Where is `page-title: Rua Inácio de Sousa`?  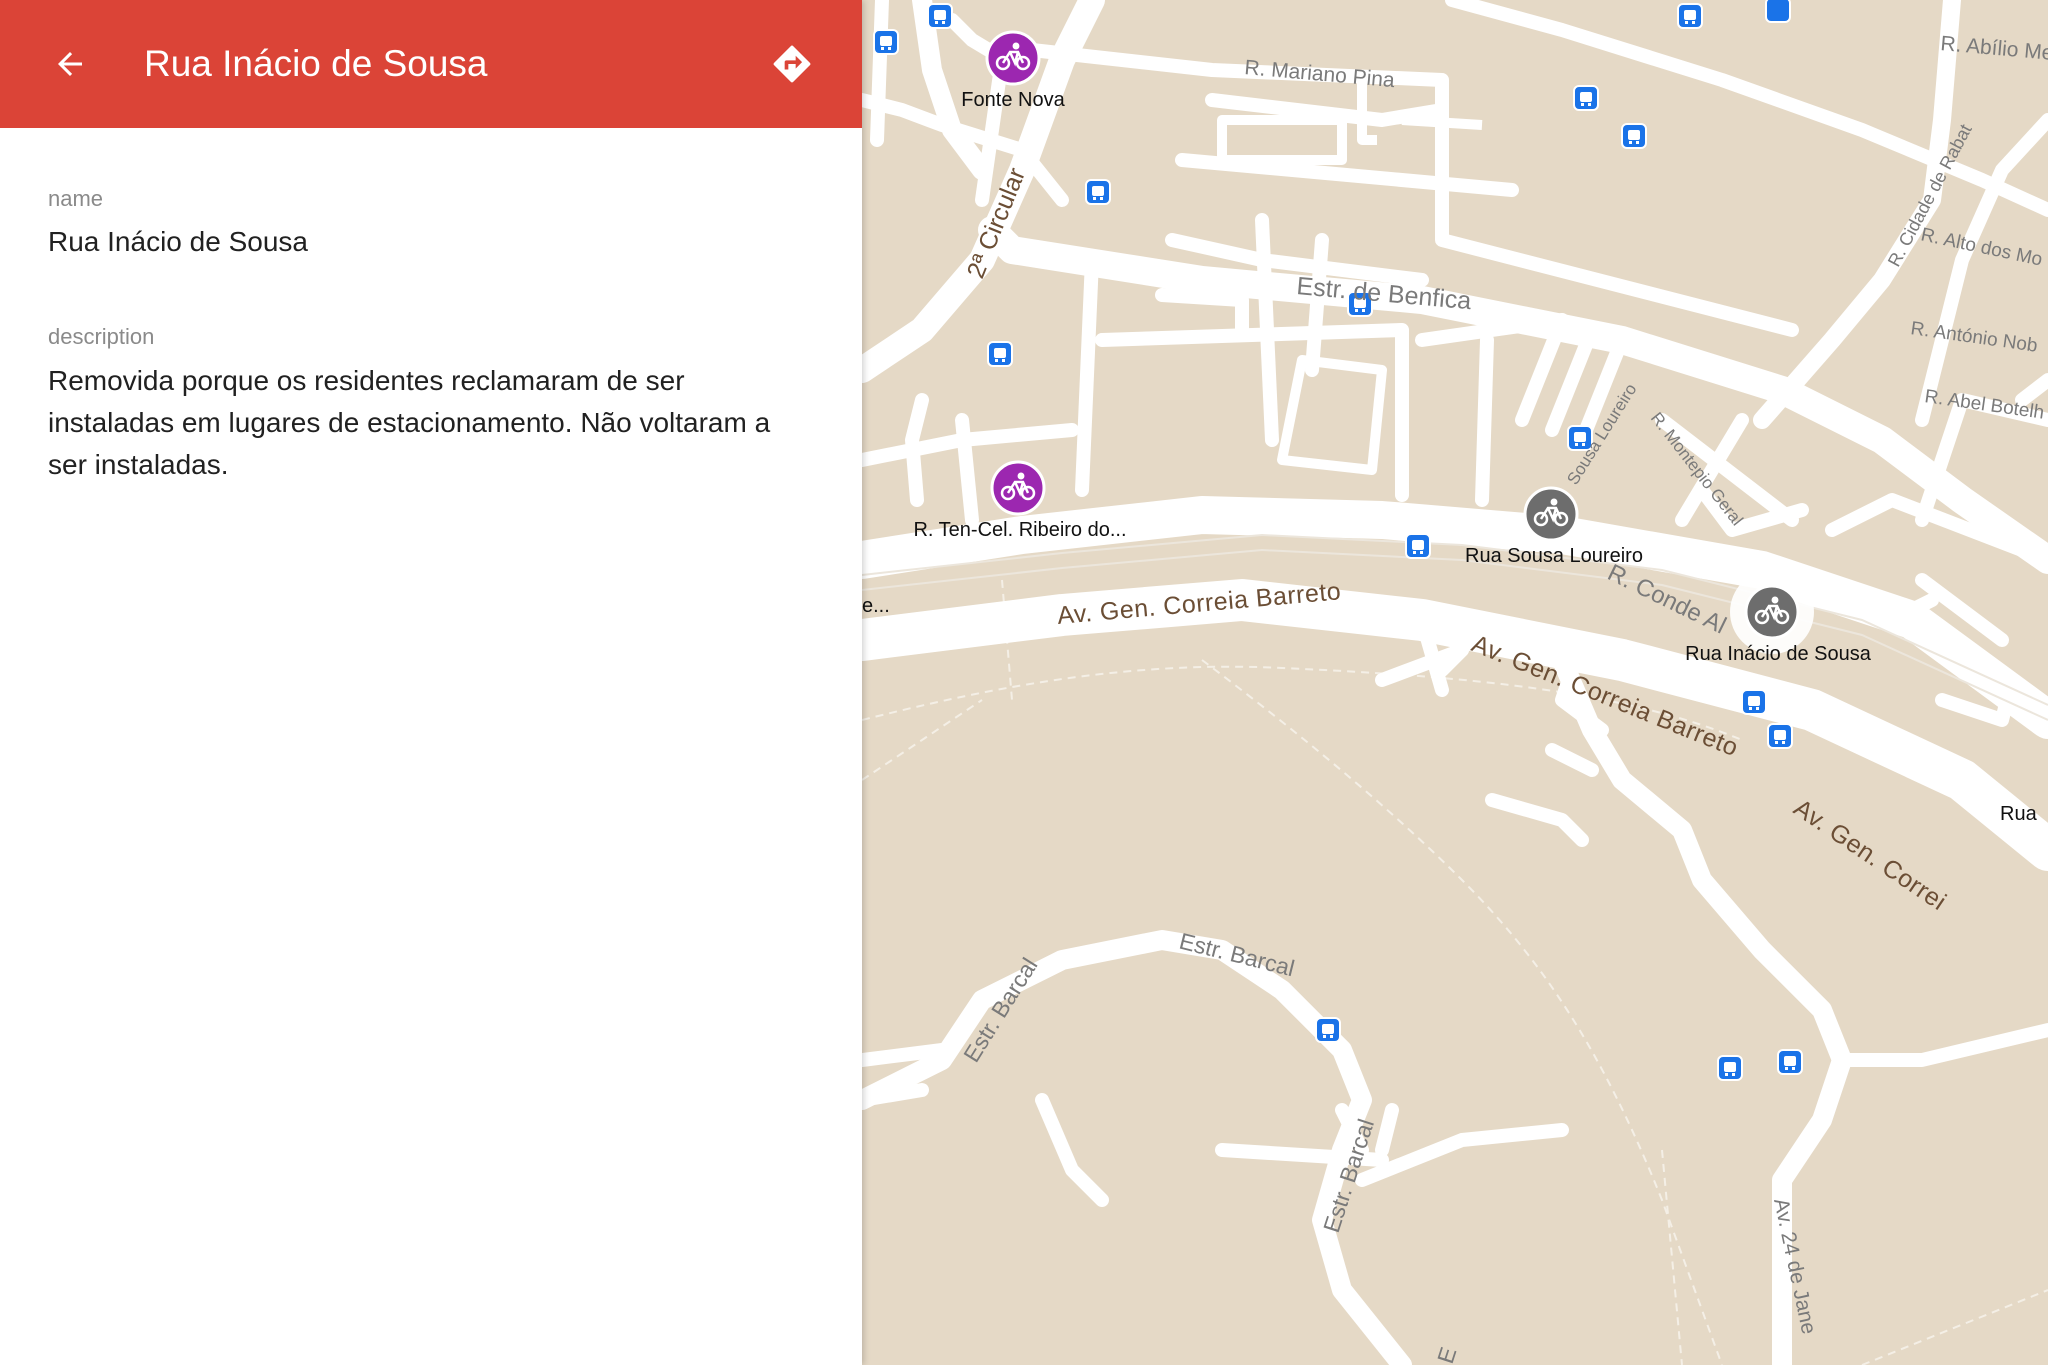
page-title: Rua Inácio de Sousa is located at coordinates (316, 63).